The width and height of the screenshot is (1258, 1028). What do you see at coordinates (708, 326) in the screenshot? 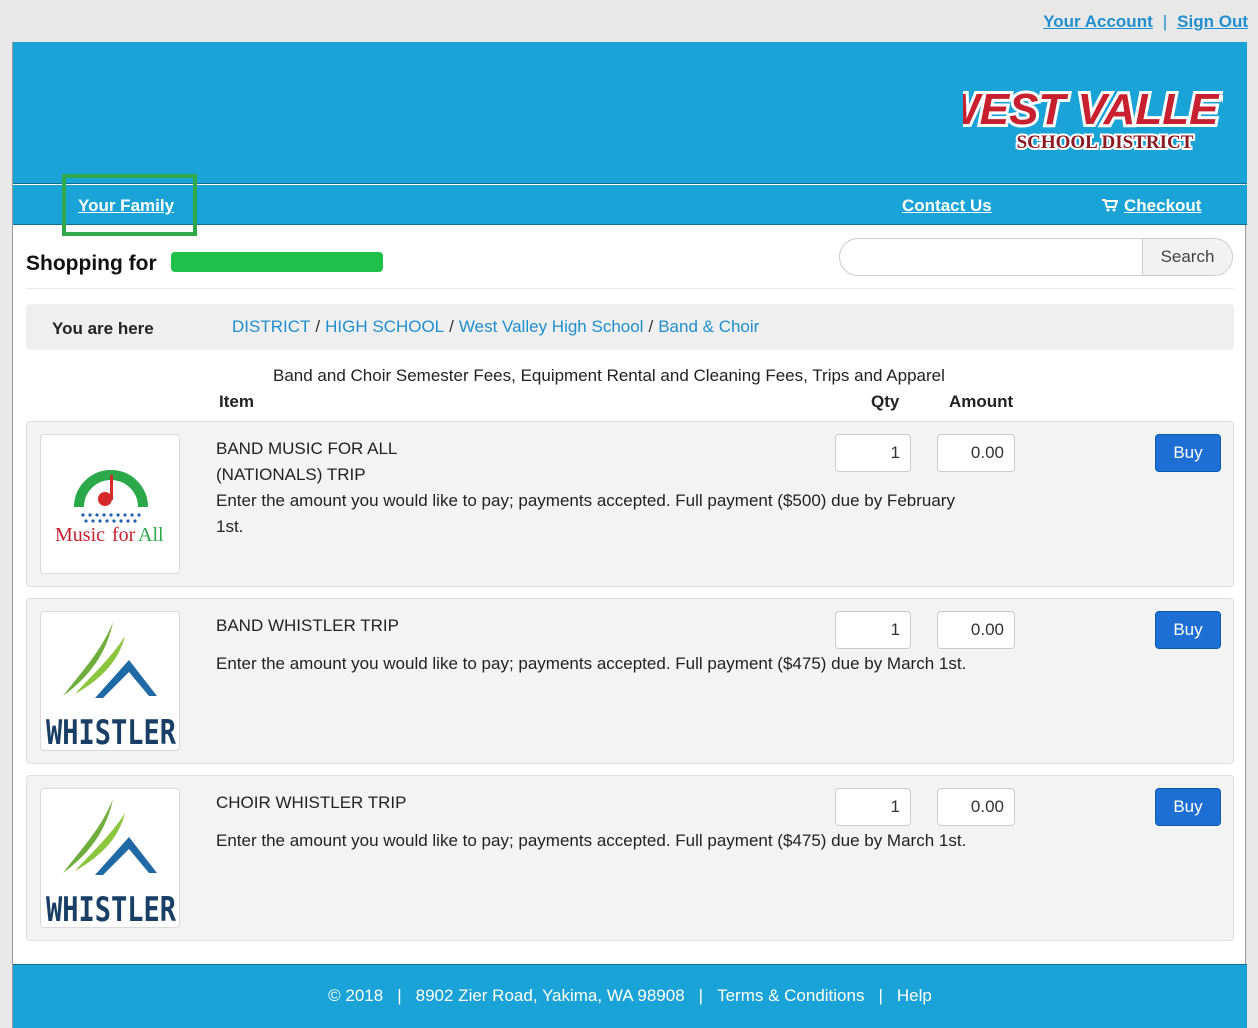
I see `breadcrumb-band-choir: Band & Choir` at bounding box center [708, 326].